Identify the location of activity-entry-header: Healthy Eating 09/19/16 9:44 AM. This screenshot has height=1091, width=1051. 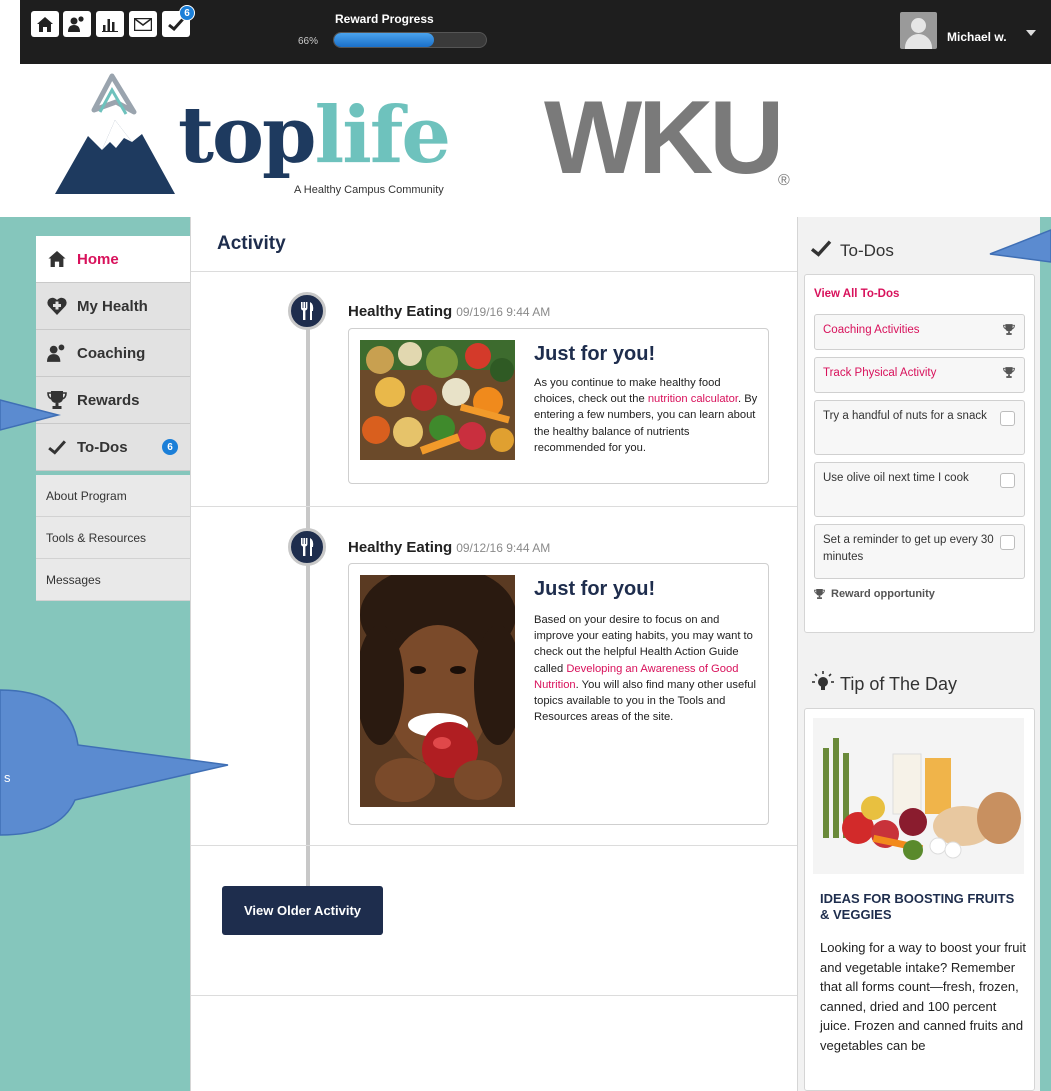
(449, 311).